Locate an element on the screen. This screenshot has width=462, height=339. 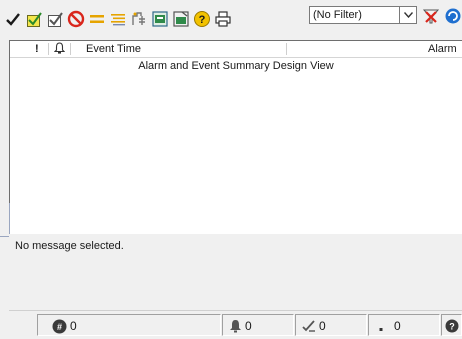
unack-count: 0 is located at coordinates (322, 326).